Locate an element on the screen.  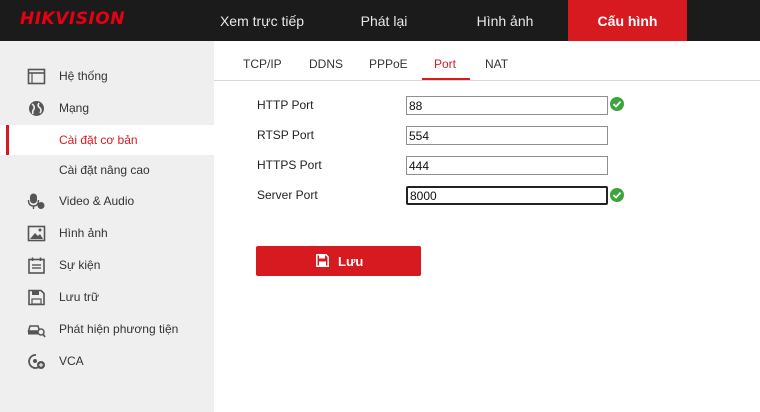
image-icon is located at coordinates (36, 233).